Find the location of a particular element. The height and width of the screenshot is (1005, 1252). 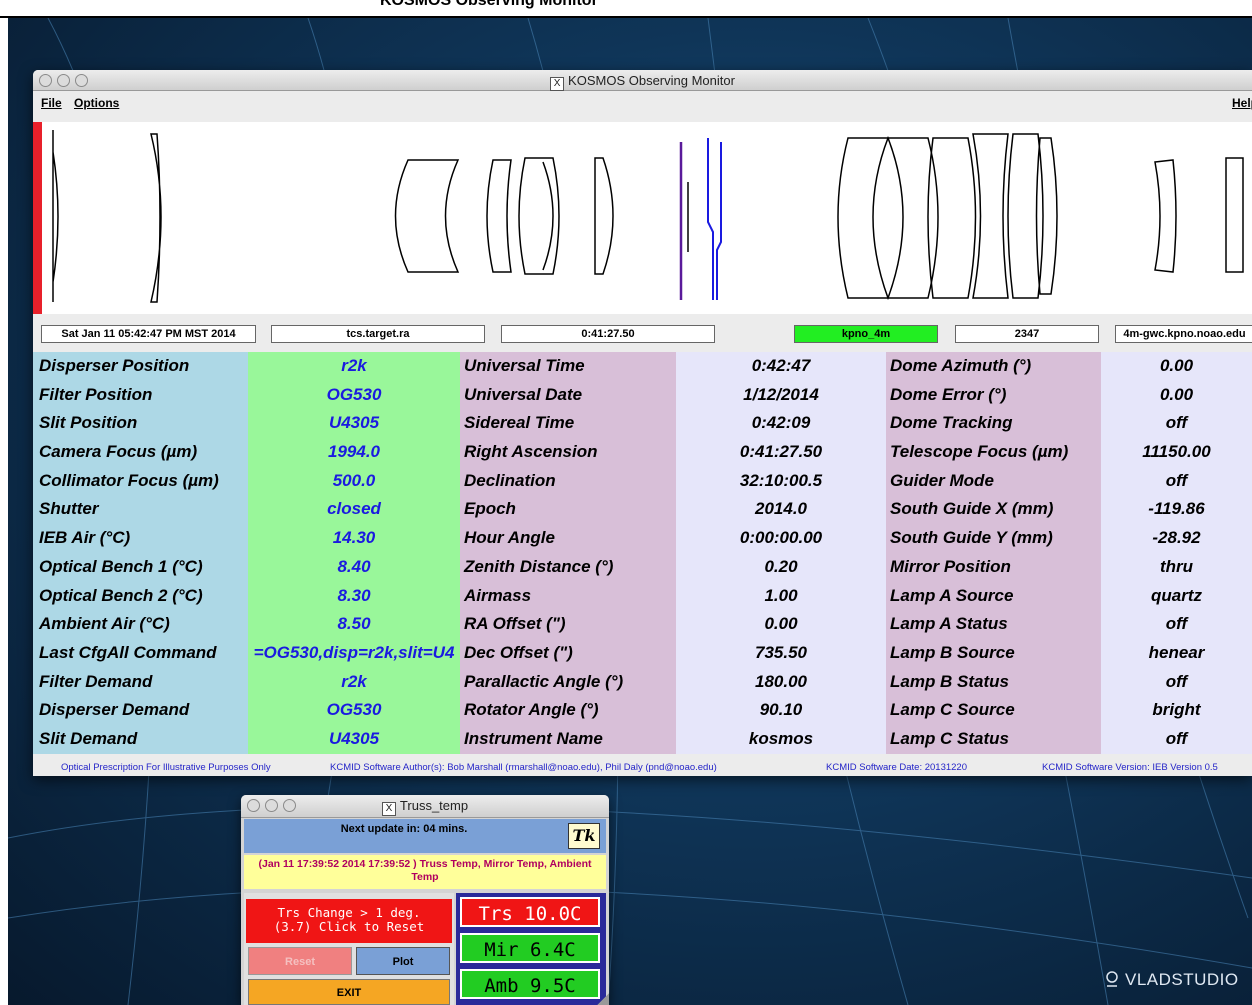

cell-value-b: 0:41:27.50 is located at coordinates (781, 452).